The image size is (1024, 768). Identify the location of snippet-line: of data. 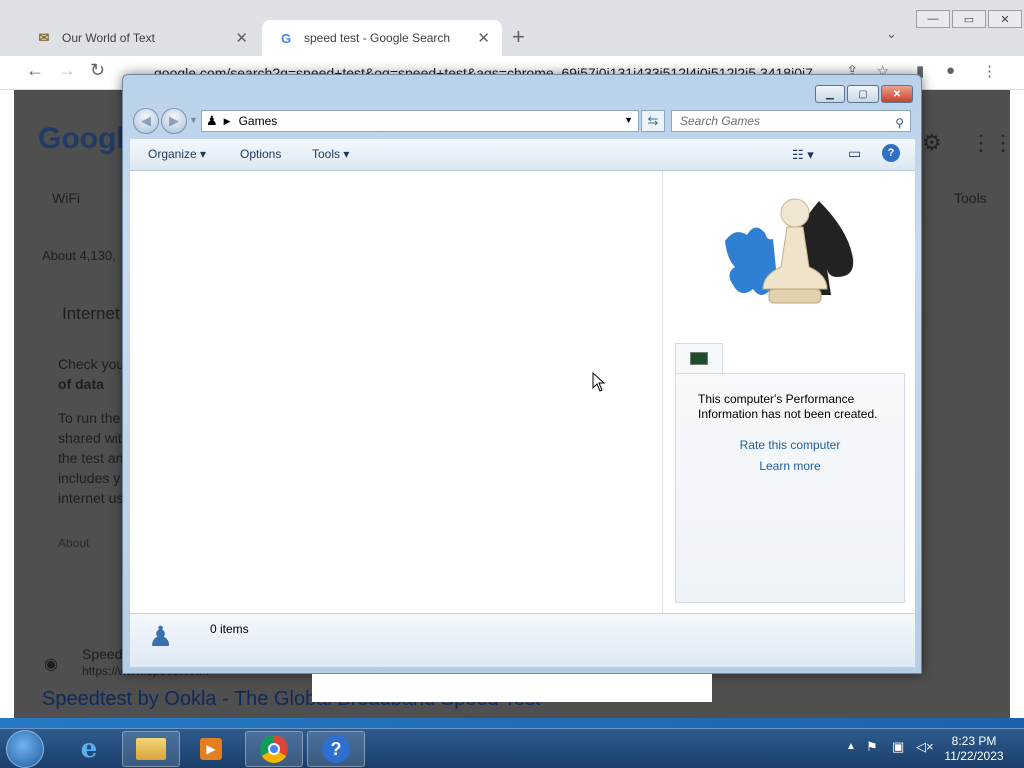
(81, 384).